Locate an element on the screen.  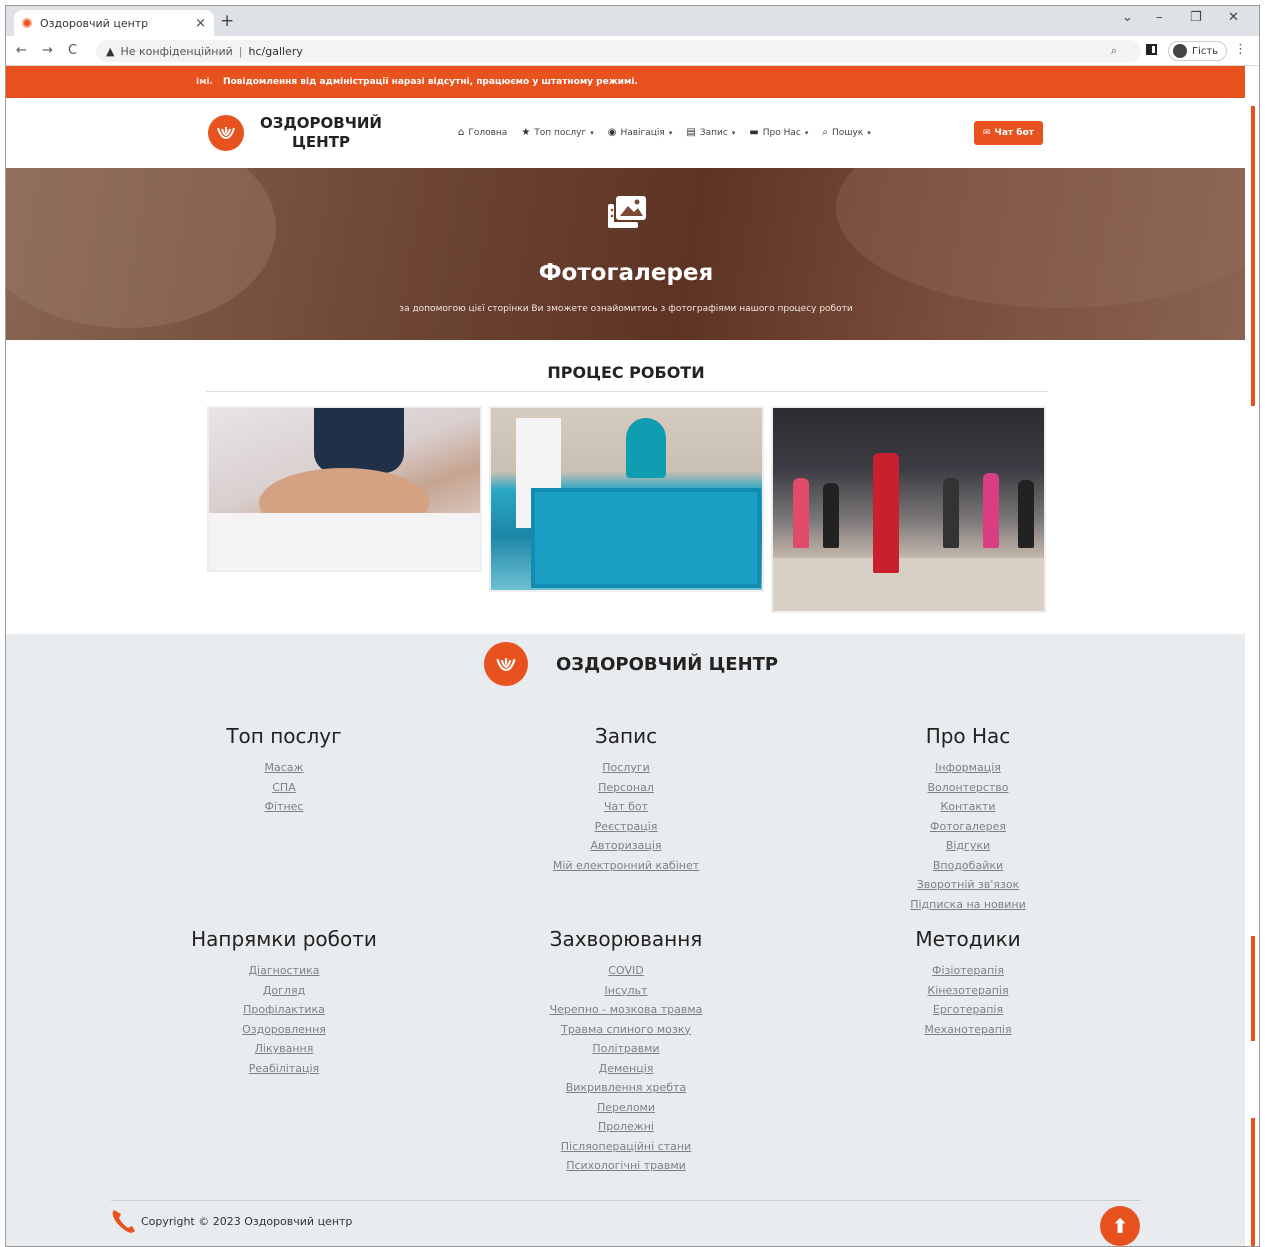
zoom-icon: ⌕ is located at coordinates (1114, 51).